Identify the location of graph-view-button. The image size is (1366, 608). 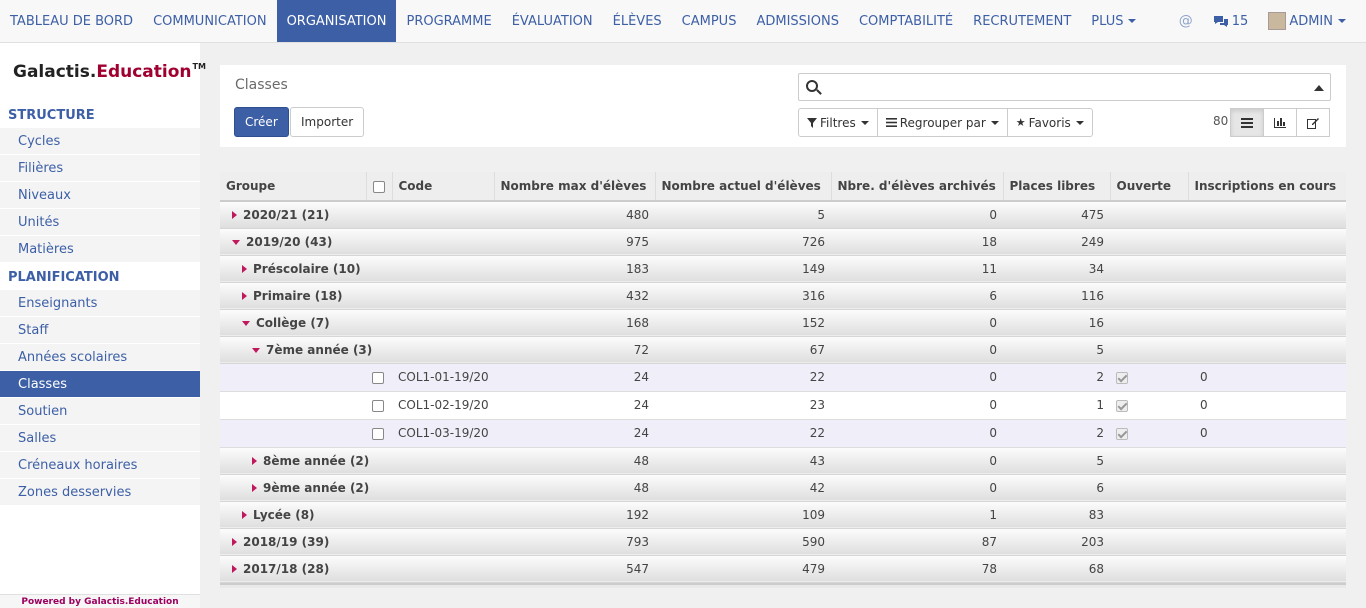
(1280, 122).